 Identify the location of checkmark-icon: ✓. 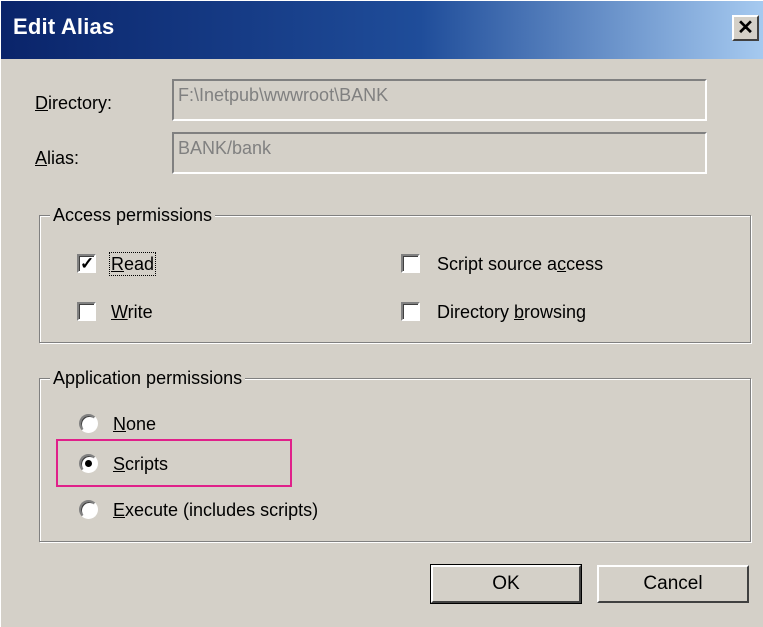
(87, 263).